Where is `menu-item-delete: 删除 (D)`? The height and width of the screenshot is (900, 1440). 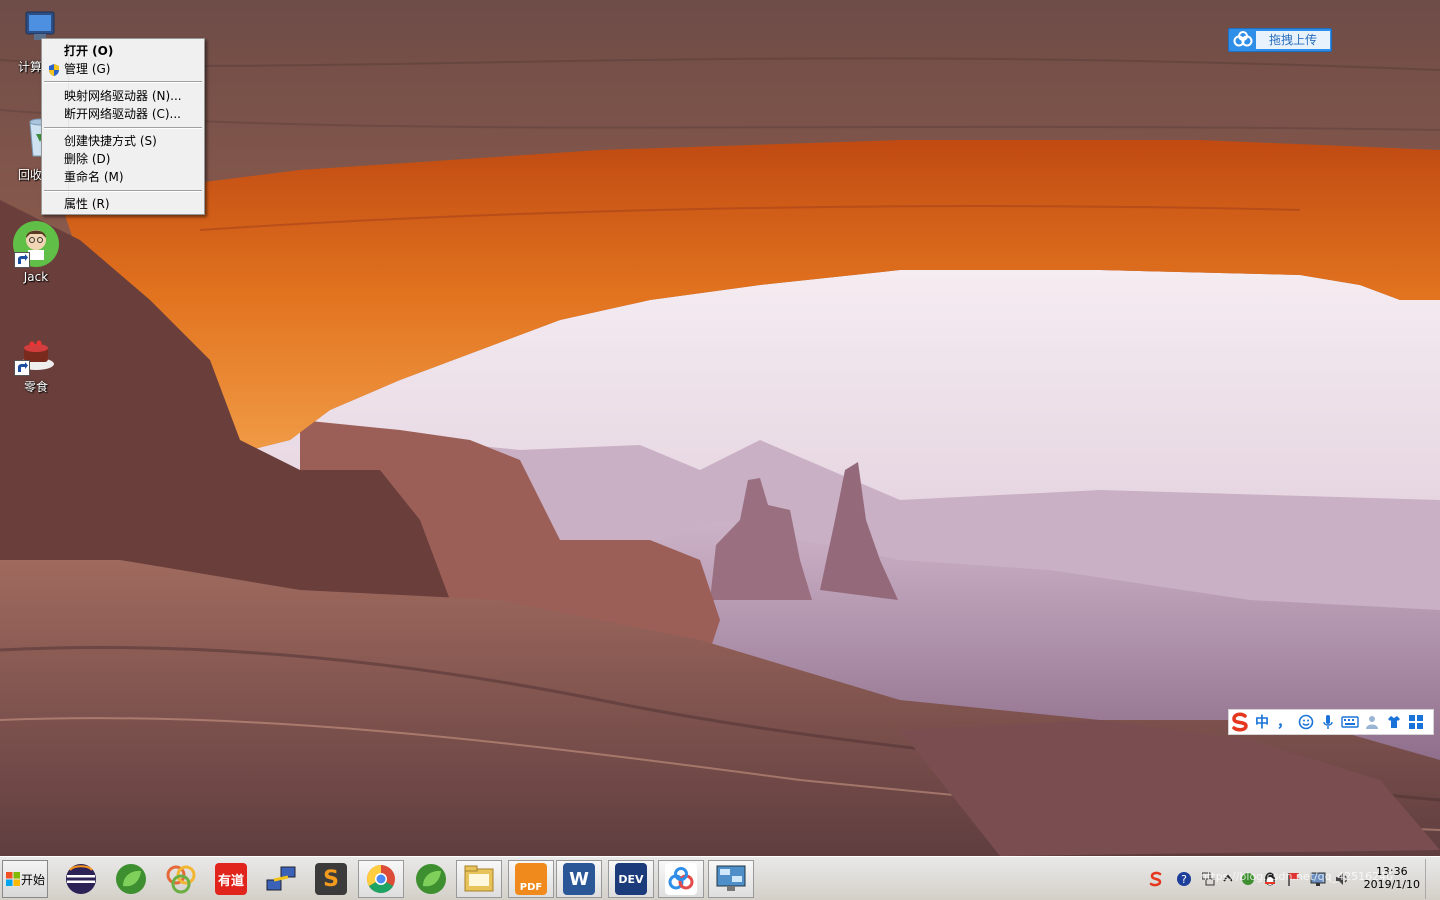
menu-item-delete: 删除 (D) is located at coordinates (87, 159).